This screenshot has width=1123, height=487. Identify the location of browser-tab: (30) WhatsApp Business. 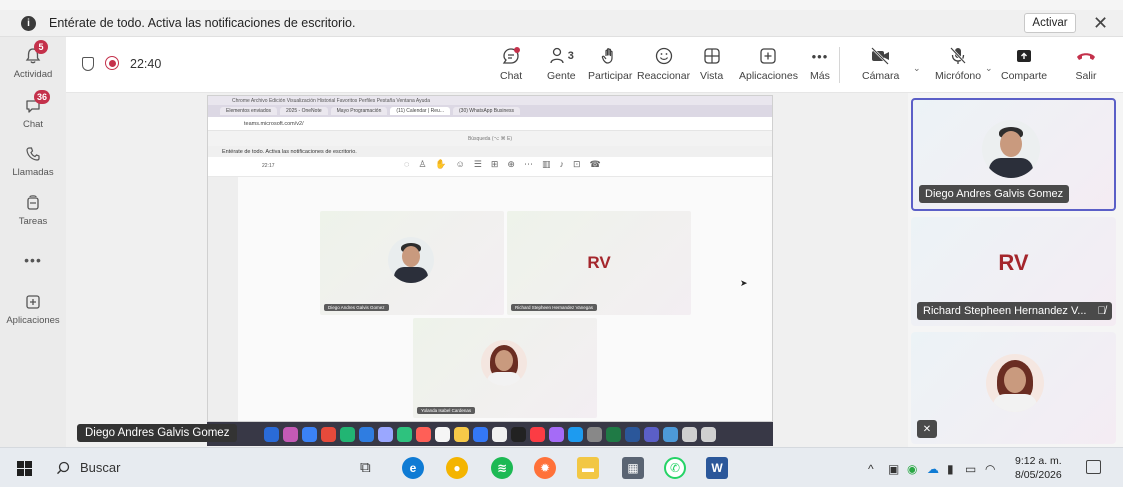
(487, 111).